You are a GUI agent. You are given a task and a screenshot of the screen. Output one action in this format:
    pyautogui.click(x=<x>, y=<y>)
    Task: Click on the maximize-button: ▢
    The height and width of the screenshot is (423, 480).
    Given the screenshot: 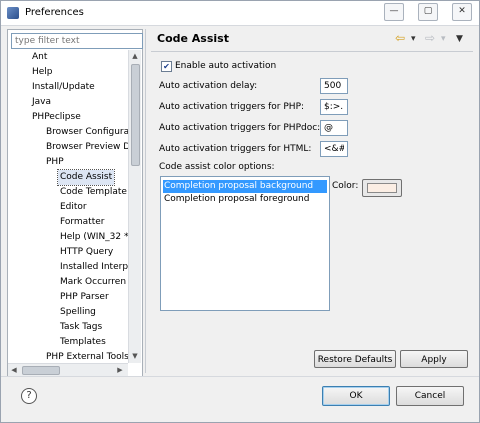 What is the action you would take?
    pyautogui.click(x=428, y=12)
    